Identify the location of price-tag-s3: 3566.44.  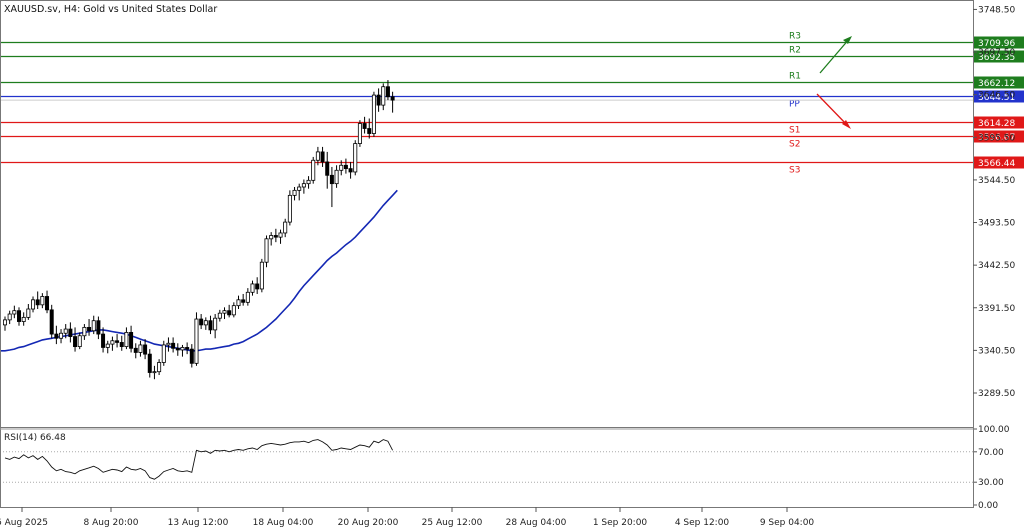
(999, 162).